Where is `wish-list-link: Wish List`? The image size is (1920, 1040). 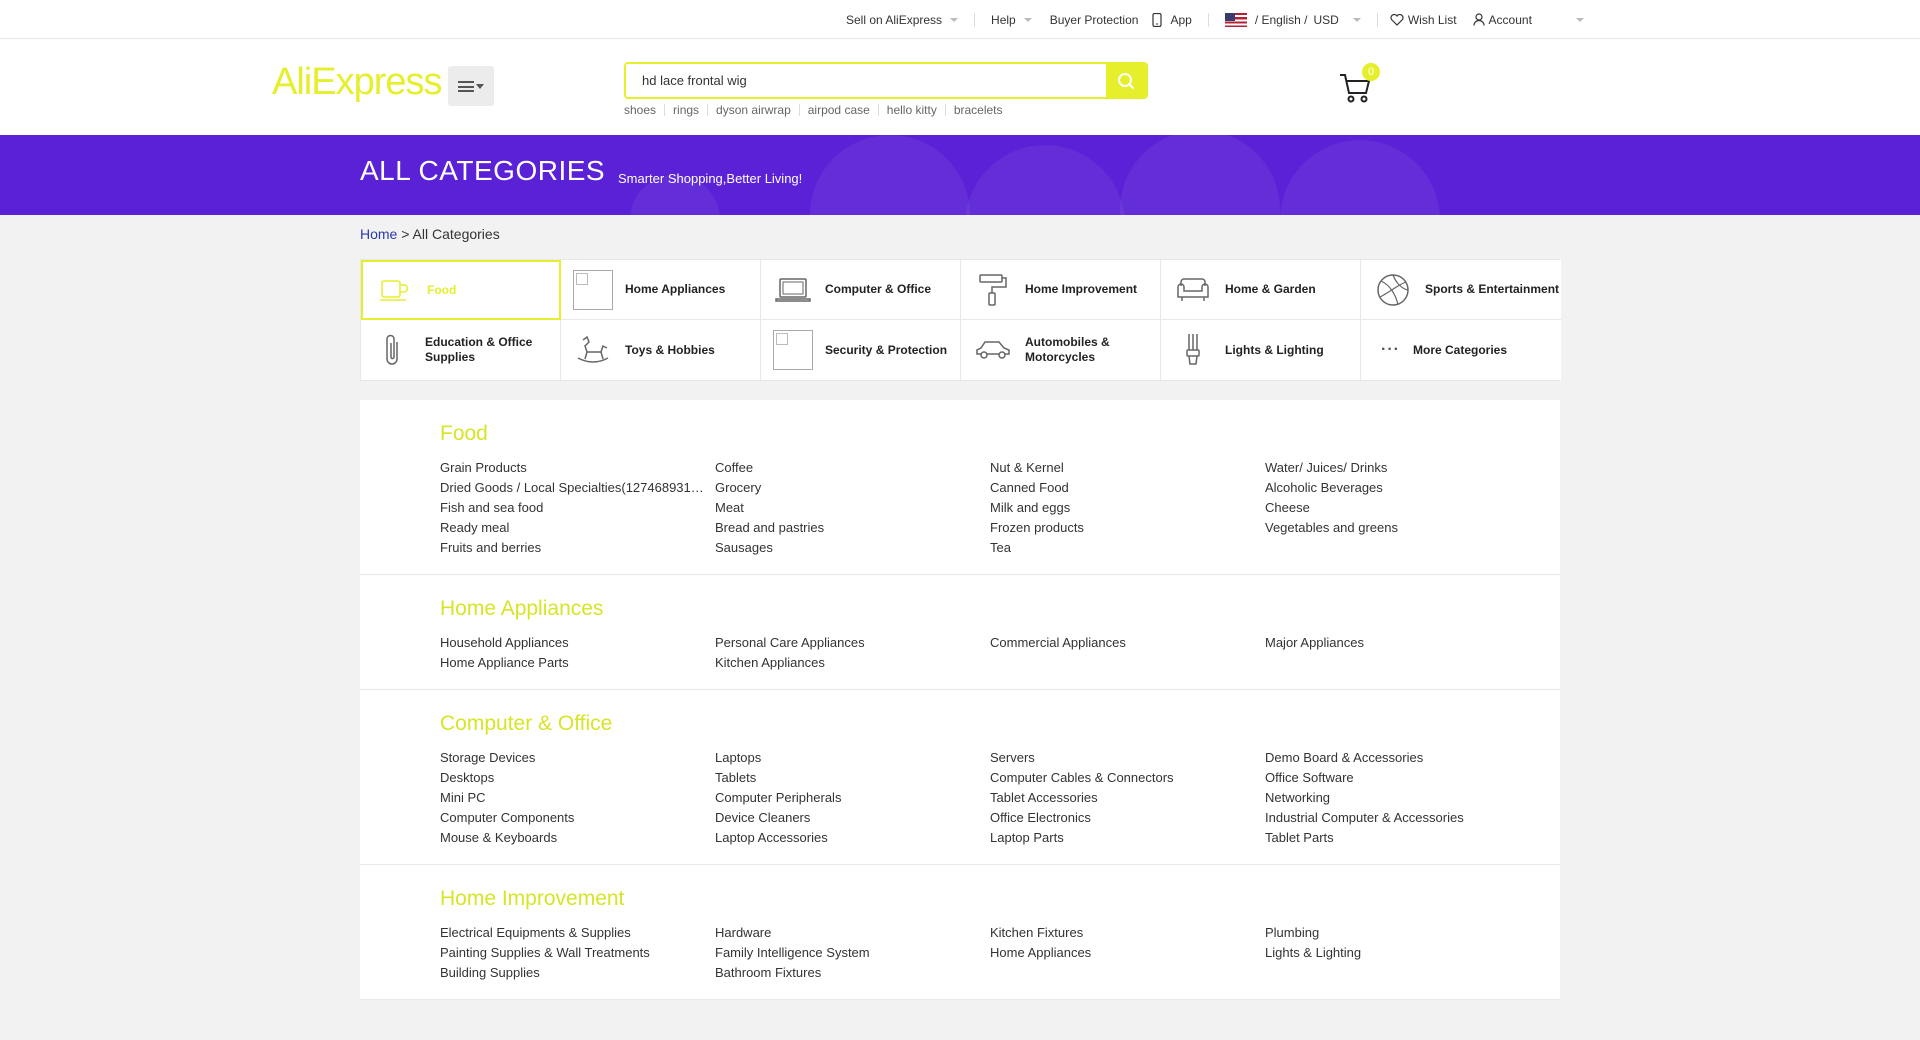 wish-list-link: Wish List is located at coordinates (1423, 20).